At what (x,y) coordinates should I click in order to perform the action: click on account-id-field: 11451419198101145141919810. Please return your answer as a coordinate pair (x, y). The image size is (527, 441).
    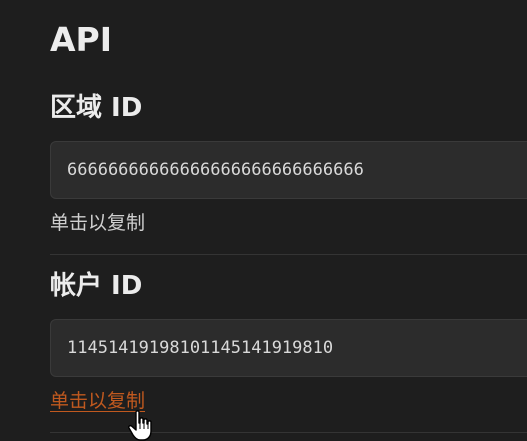
    Looking at the image, I should click on (288, 348).